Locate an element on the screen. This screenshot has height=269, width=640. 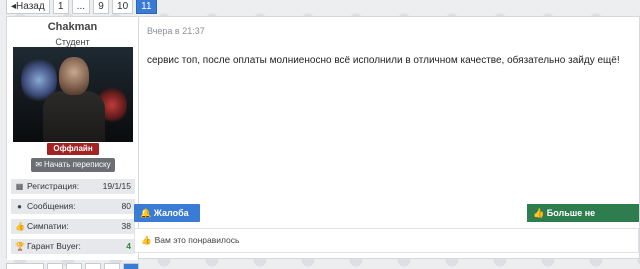
report-button: 🔔 Жалоба is located at coordinates (167, 213).